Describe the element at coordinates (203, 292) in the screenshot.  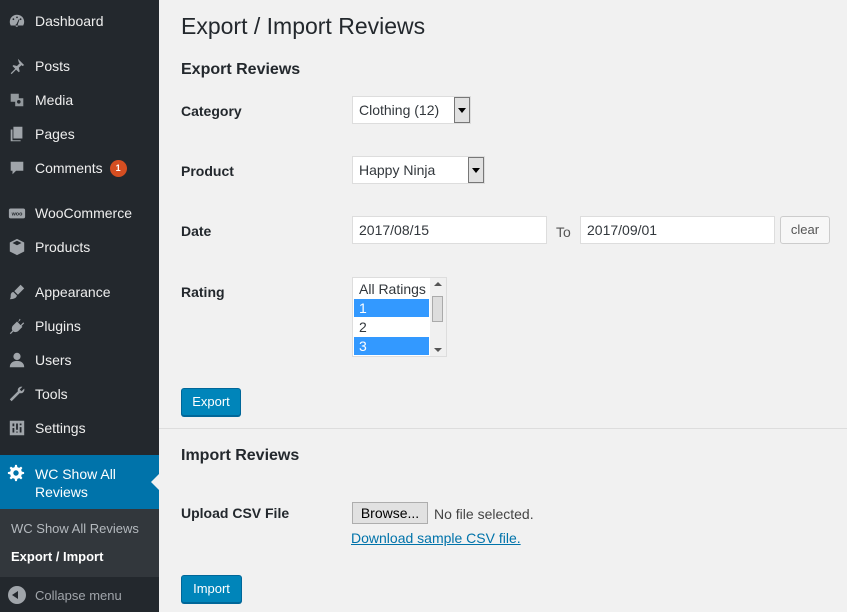
I see `rating-label: Rating` at that location.